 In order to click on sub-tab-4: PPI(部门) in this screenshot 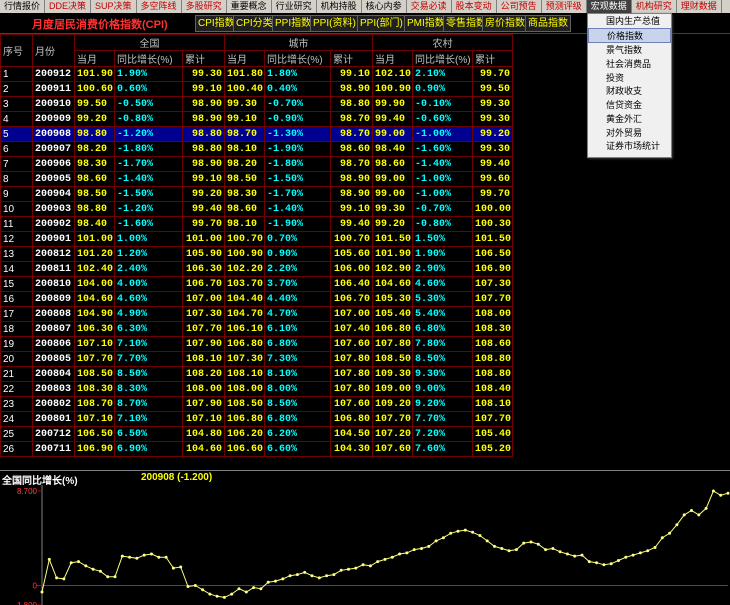, I will do `click(381, 23)`.